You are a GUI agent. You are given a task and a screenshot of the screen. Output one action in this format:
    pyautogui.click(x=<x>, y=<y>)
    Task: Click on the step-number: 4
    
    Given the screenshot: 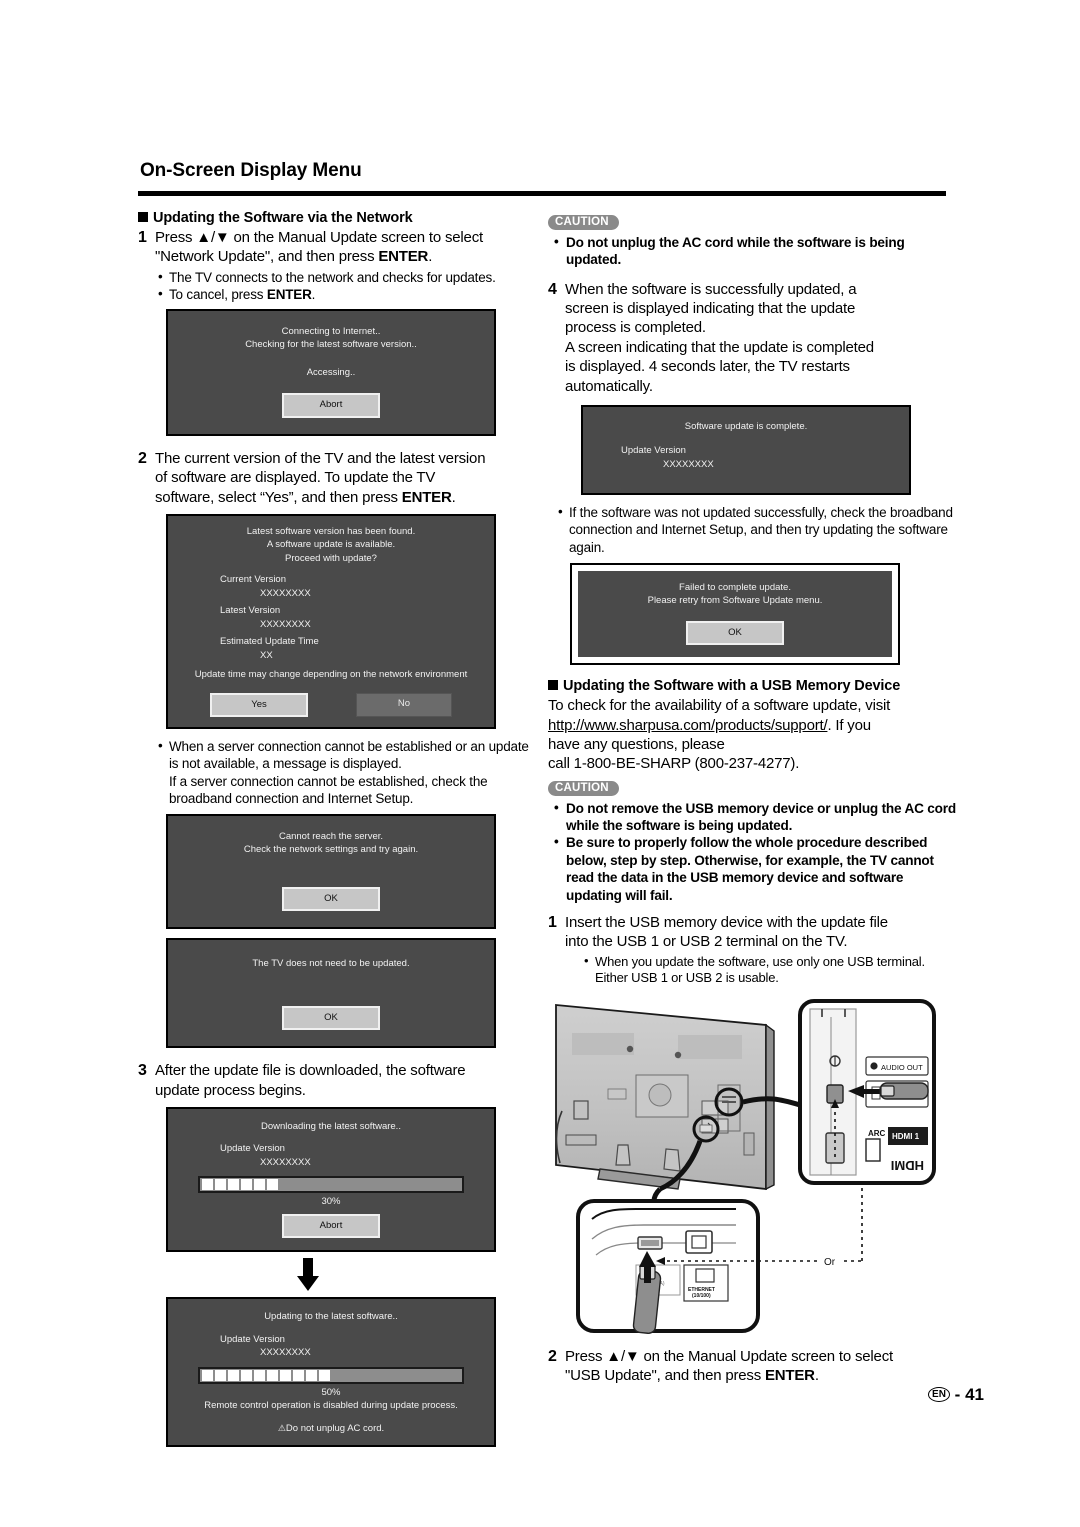 What is the action you would take?
    pyautogui.click(x=552, y=289)
    